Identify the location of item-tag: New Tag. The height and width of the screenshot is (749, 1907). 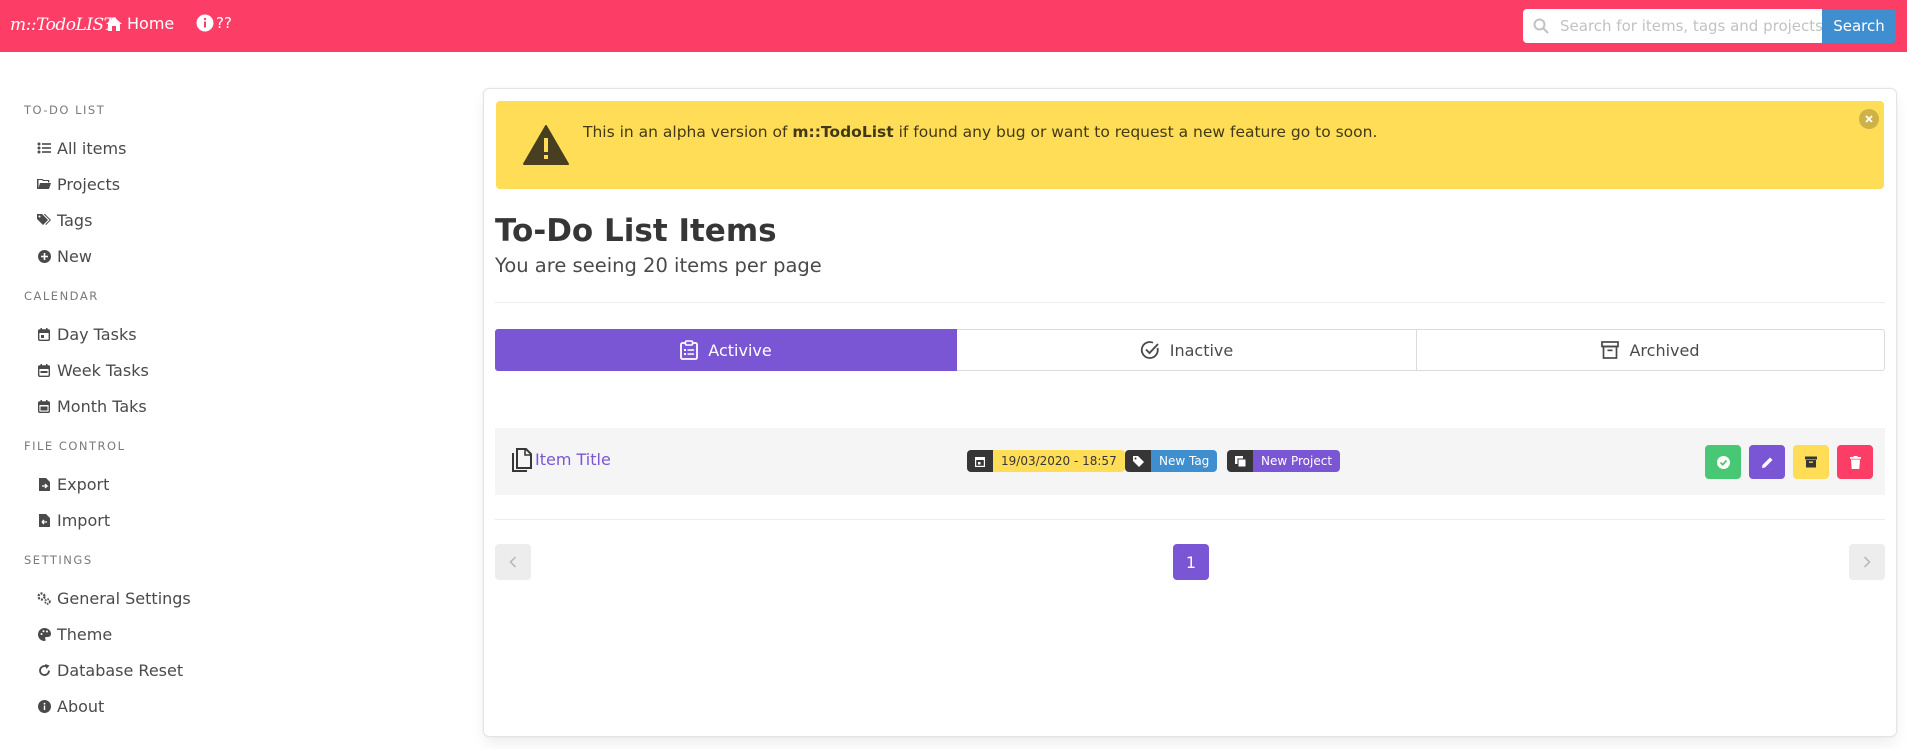
(1171, 461).